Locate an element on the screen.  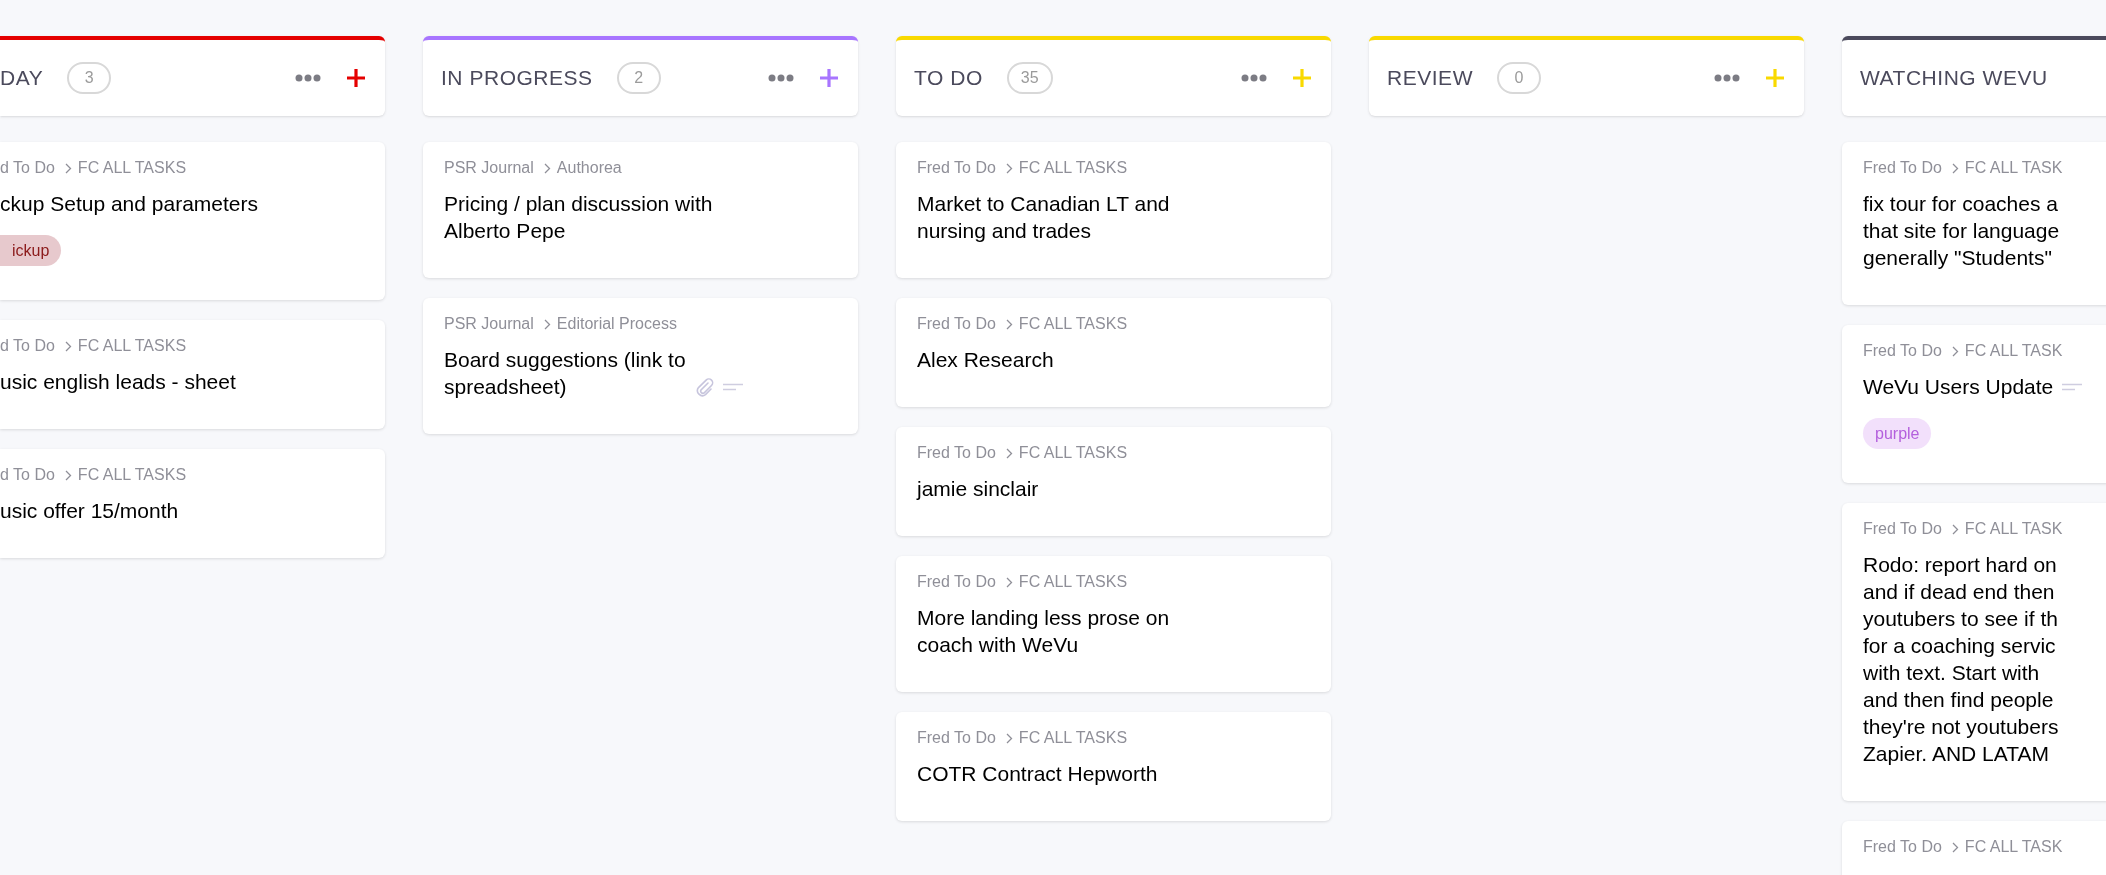
task-card: Fred To Do FC ALL TASKS Market to Canadian LT and nursing and trades is located at coordinates (1113, 210).